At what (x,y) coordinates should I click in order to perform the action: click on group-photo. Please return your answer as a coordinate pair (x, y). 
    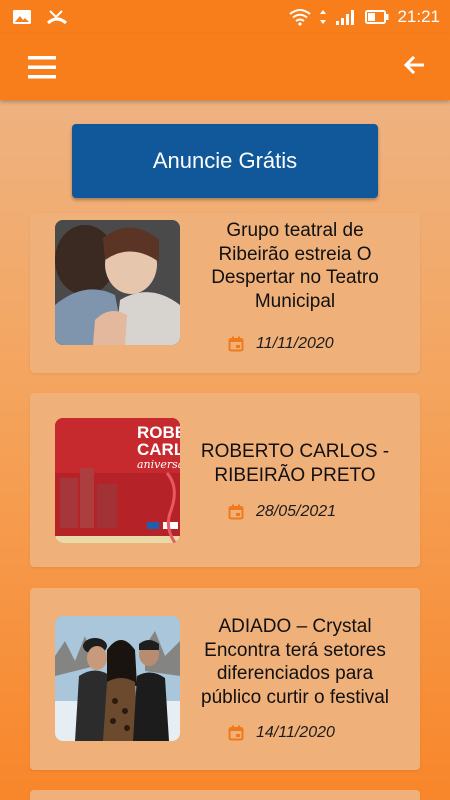
    Looking at the image, I should click on (117, 678).